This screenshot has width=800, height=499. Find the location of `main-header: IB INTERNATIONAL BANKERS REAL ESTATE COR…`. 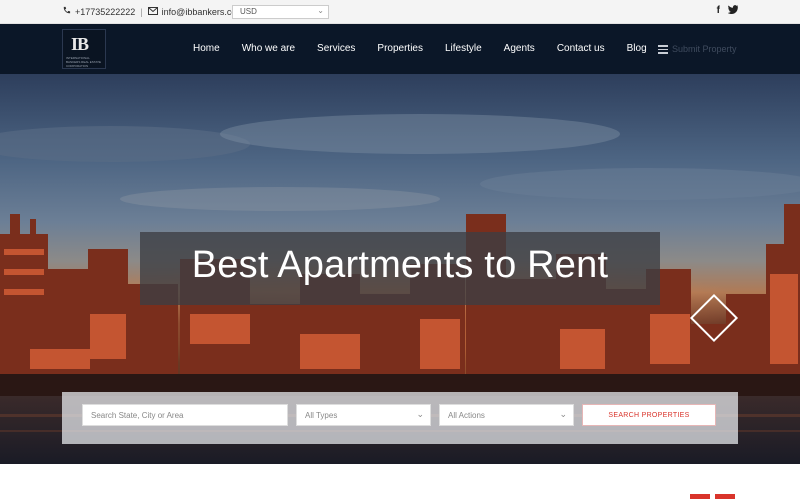

main-header: IB INTERNATIONAL BANKERS REAL ESTATE COR… is located at coordinates (400, 49).